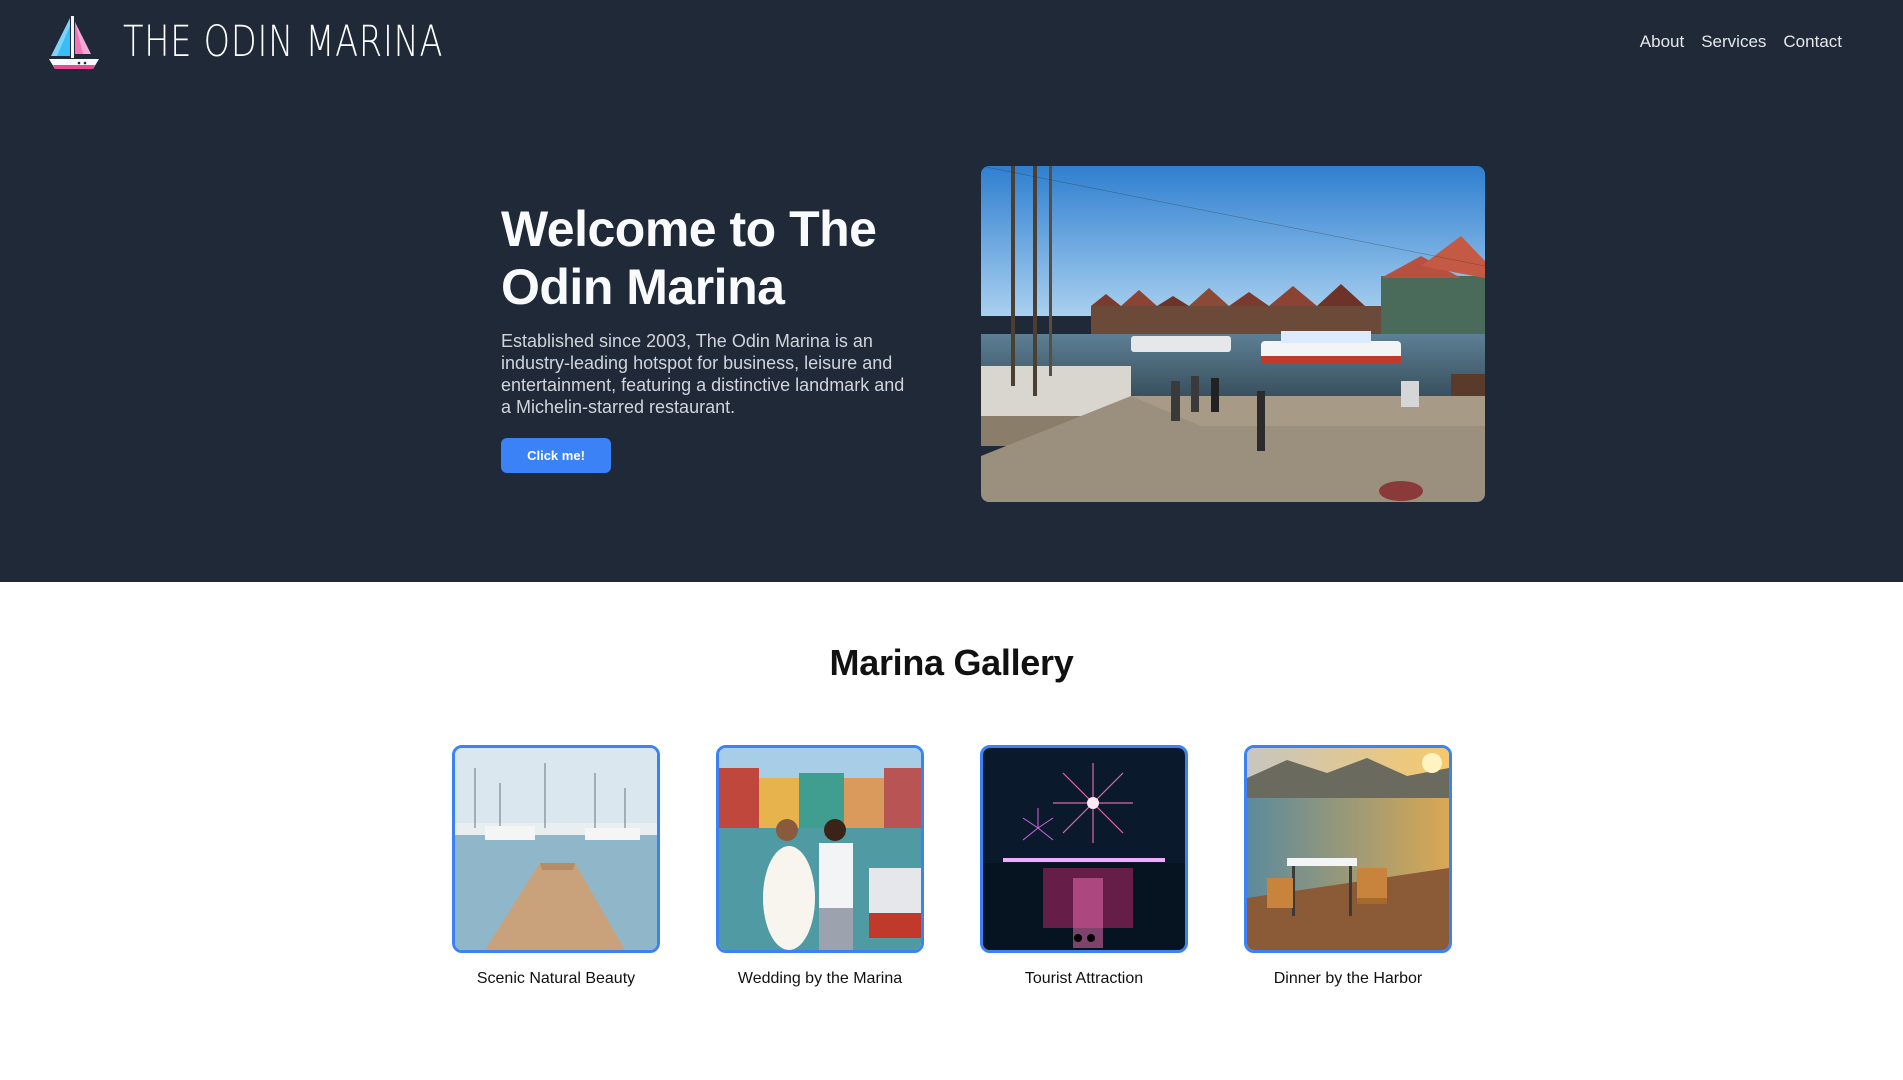 The height and width of the screenshot is (1080, 1903). I want to click on brand-logo-link: THE ODIN MARINA, so click(289, 42).